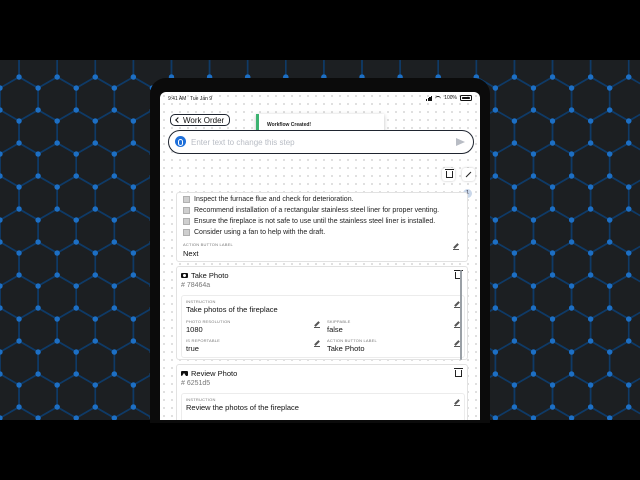 This screenshot has height=480, width=640. I want to click on chevron-left-icon, so click(178, 120).